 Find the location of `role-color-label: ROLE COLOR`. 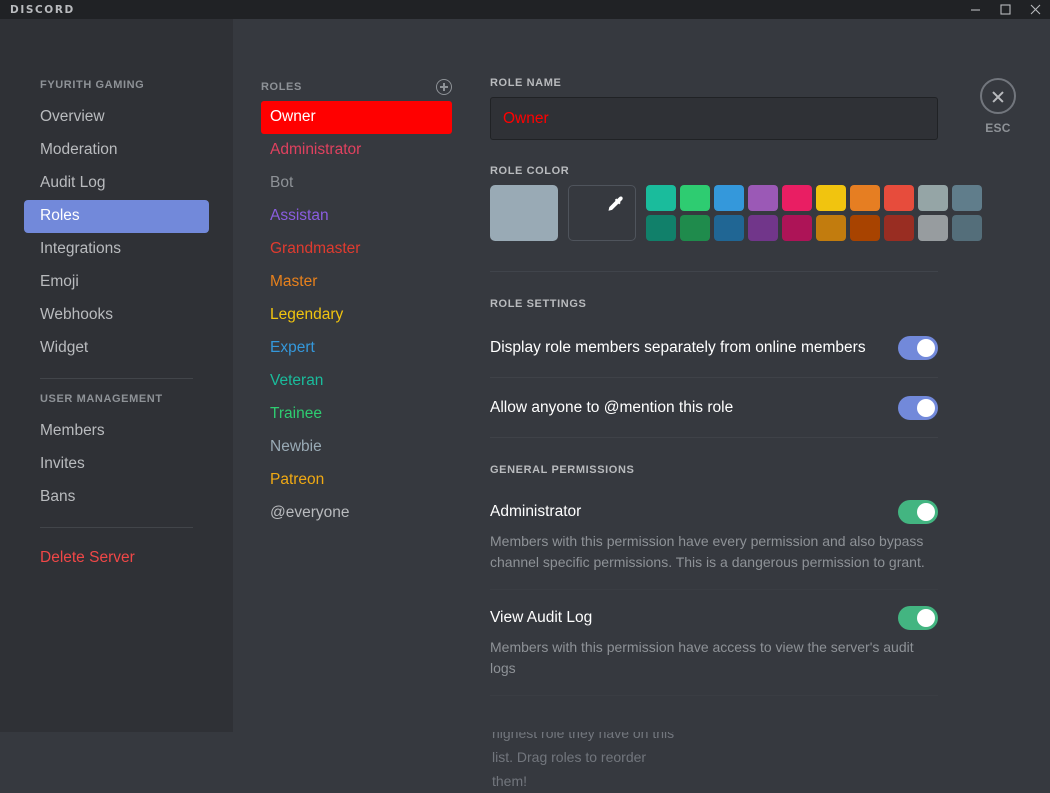

role-color-label: ROLE COLOR is located at coordinates (530, 171).